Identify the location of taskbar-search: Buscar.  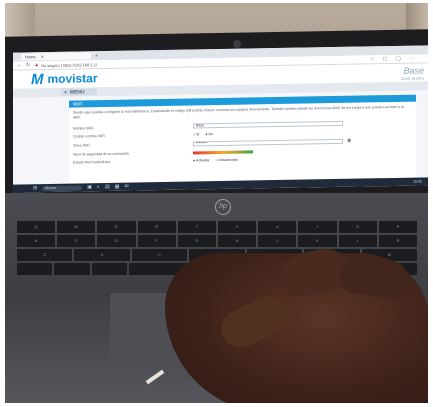
(62, 187).